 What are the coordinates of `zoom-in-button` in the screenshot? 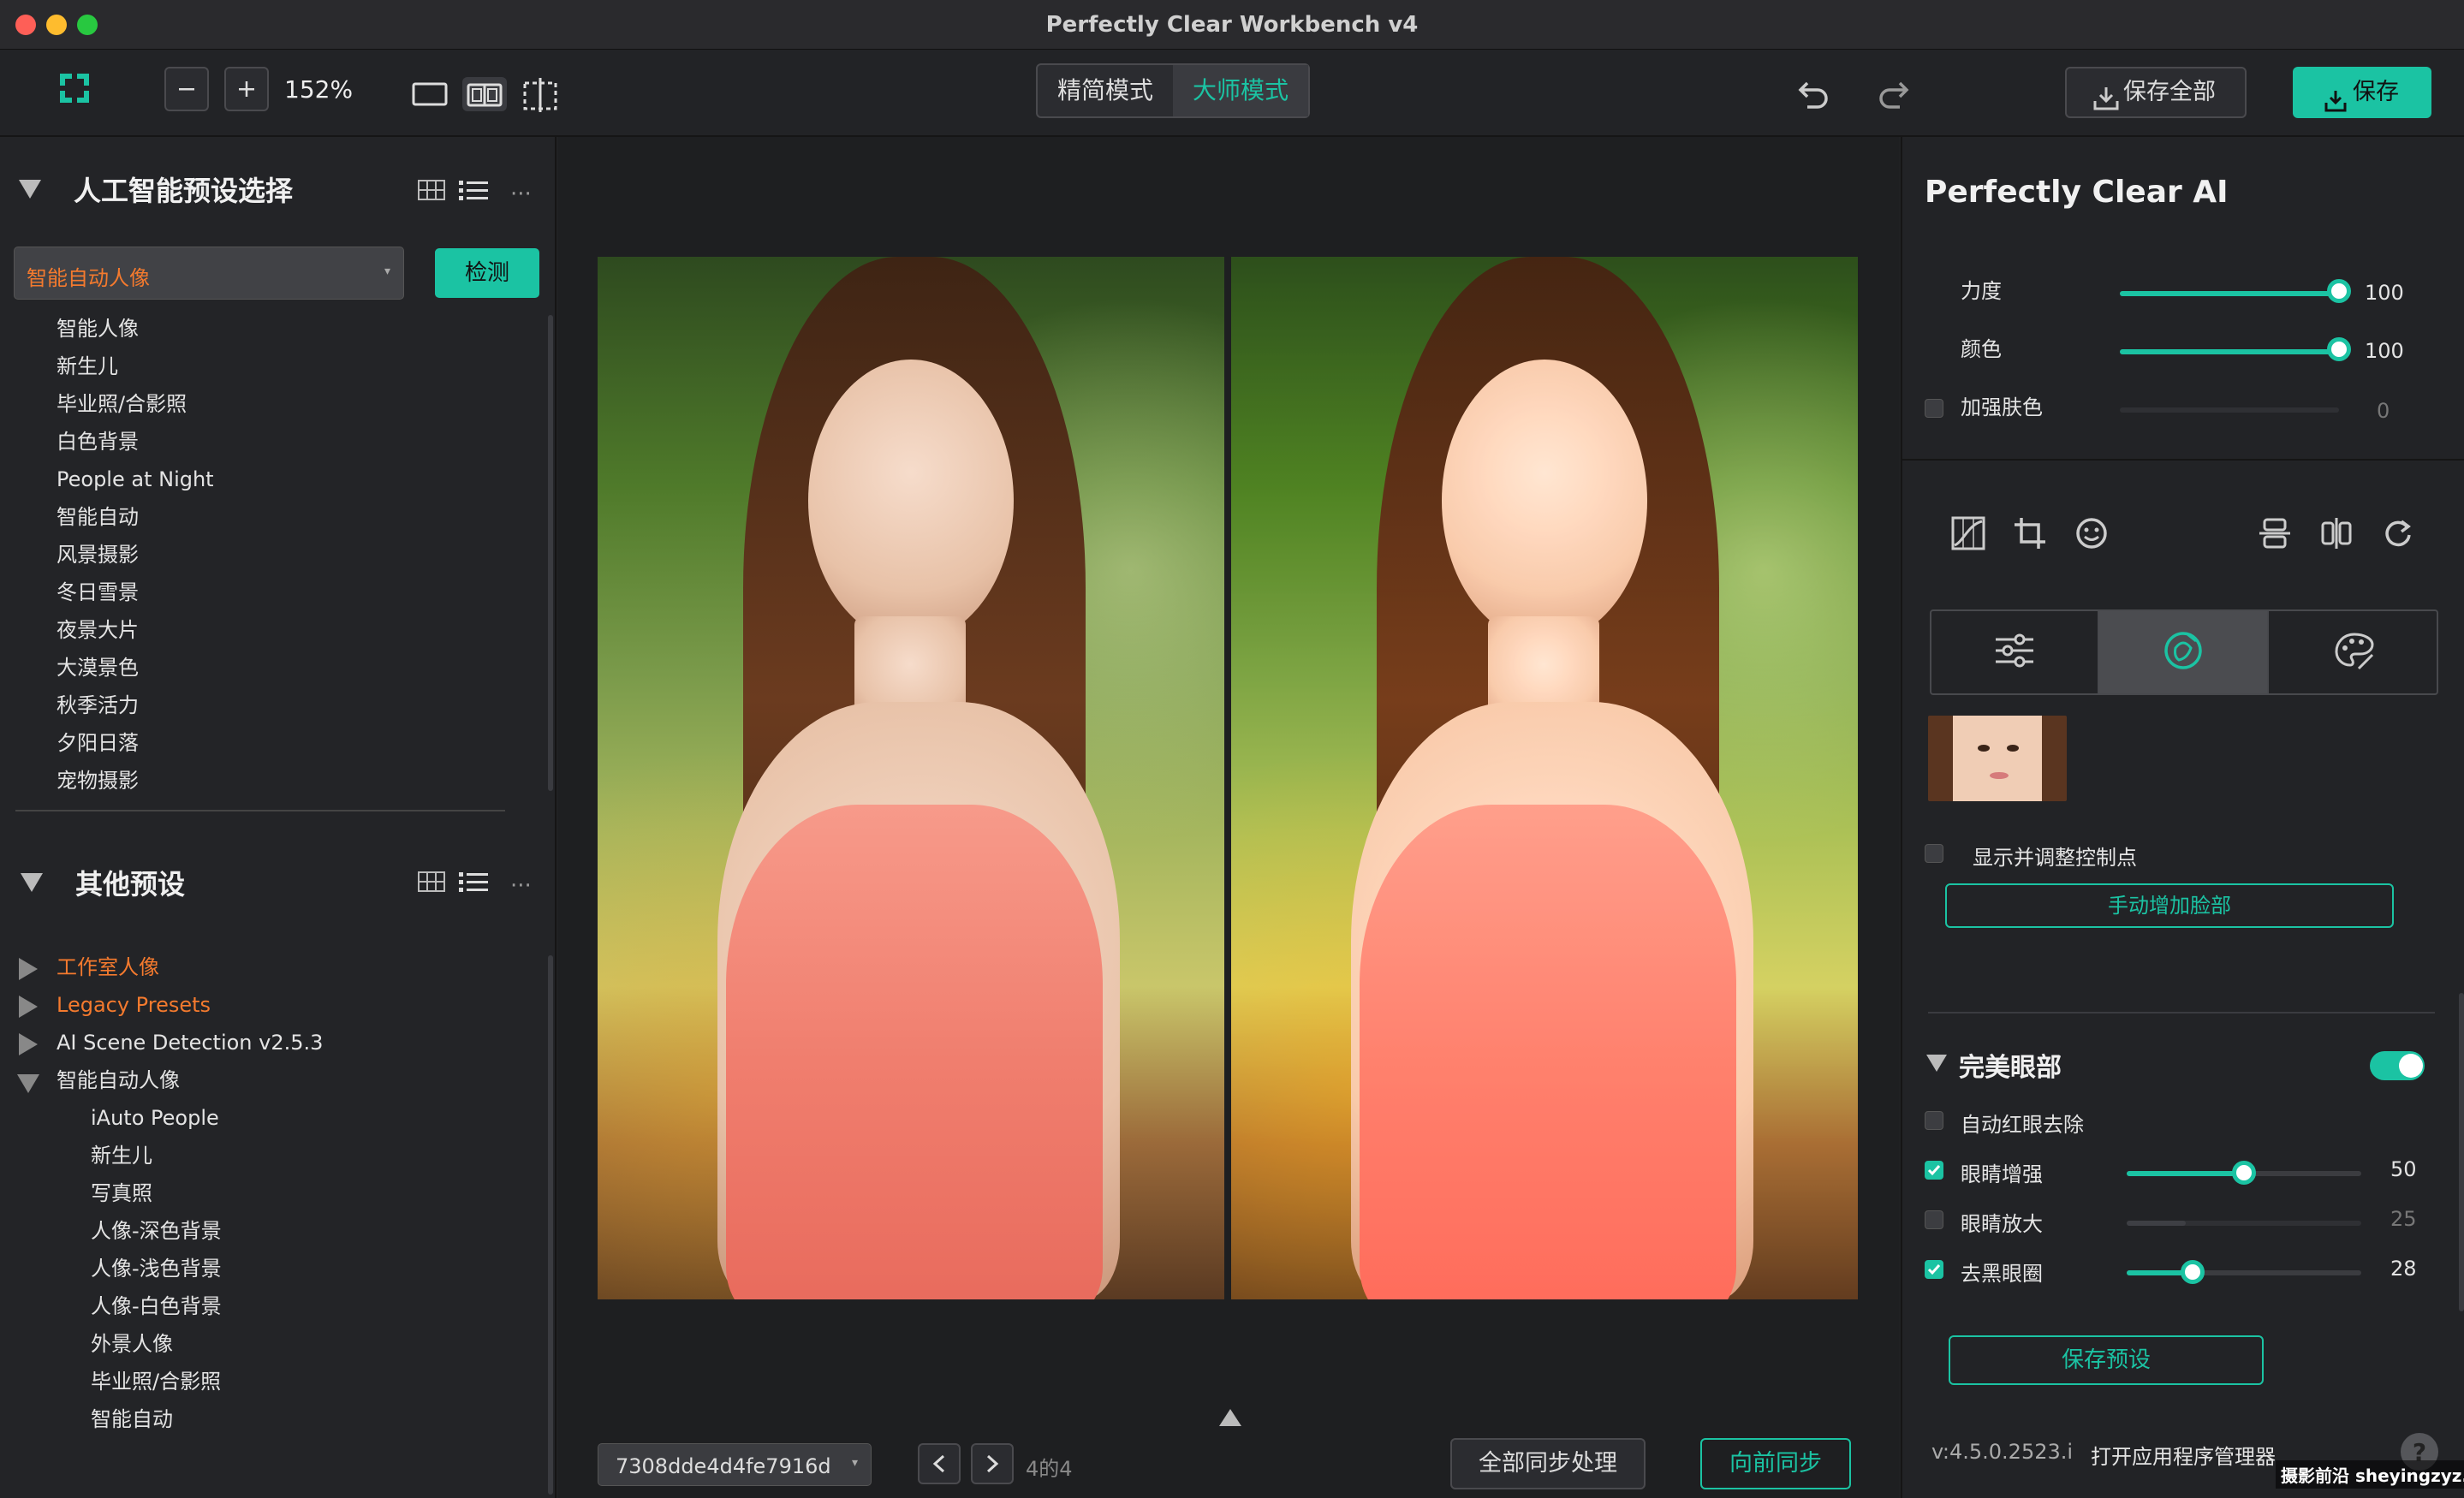 It's located at (246, 89).